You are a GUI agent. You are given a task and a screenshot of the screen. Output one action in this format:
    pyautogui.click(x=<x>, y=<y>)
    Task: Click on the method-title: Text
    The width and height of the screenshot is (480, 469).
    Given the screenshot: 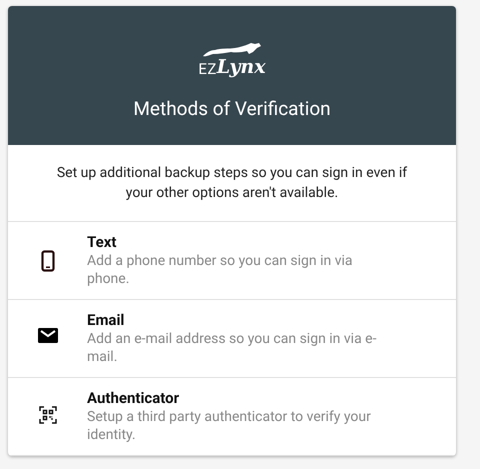 What is the action you would take?
    pyautogui.click(x=102, y=242)
    